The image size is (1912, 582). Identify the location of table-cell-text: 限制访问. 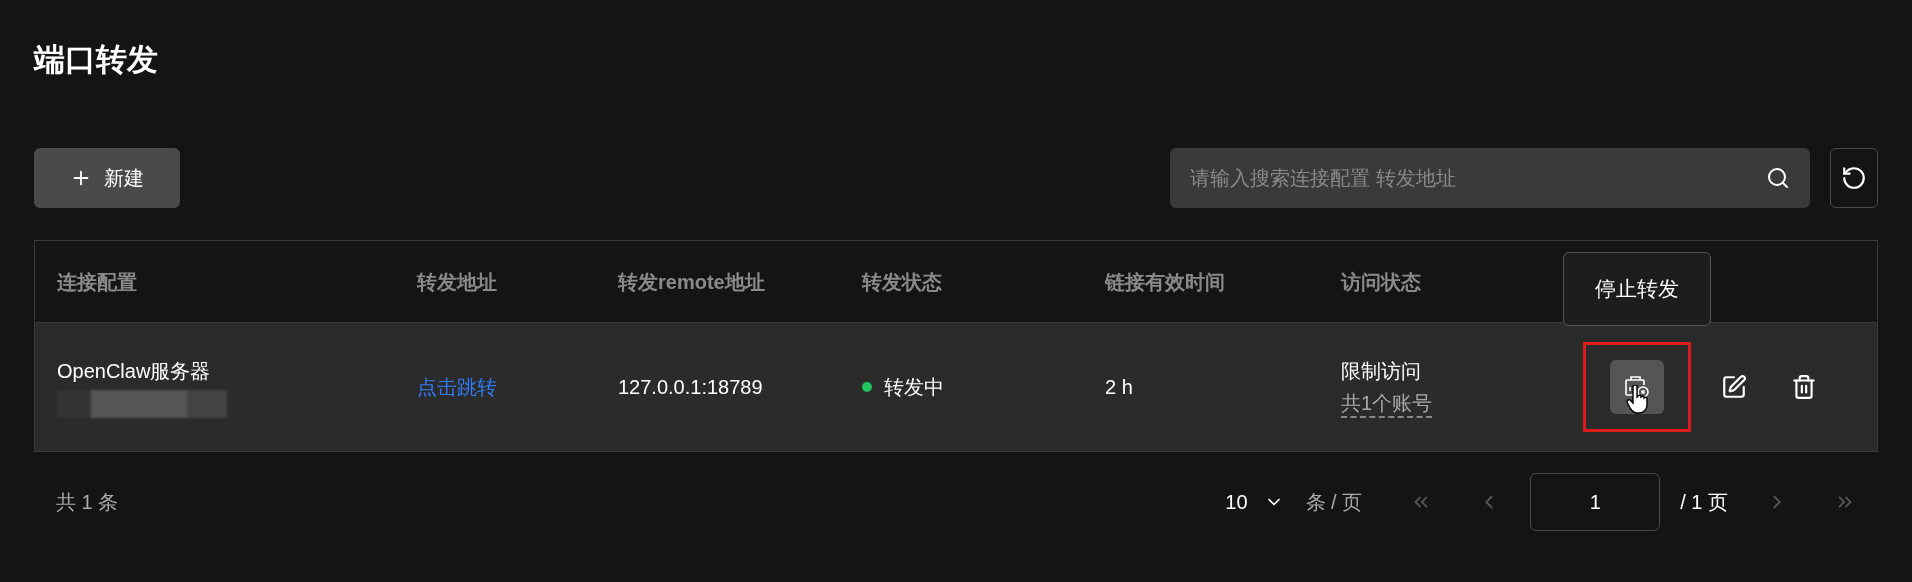
(1381, 371).